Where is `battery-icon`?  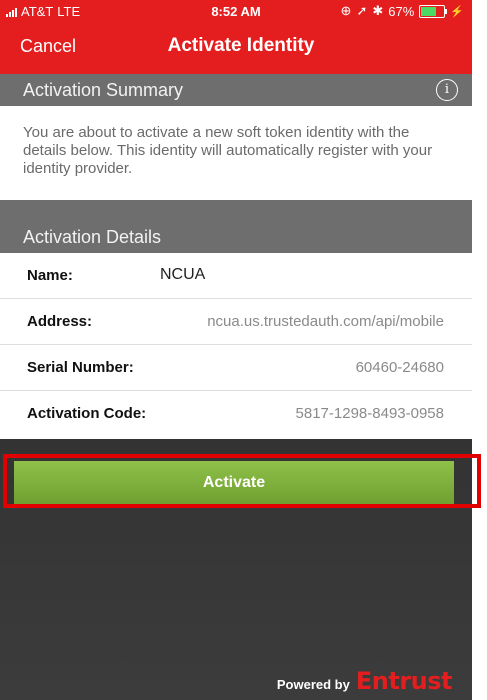 battery-icon is located at coordinates (433, 11).